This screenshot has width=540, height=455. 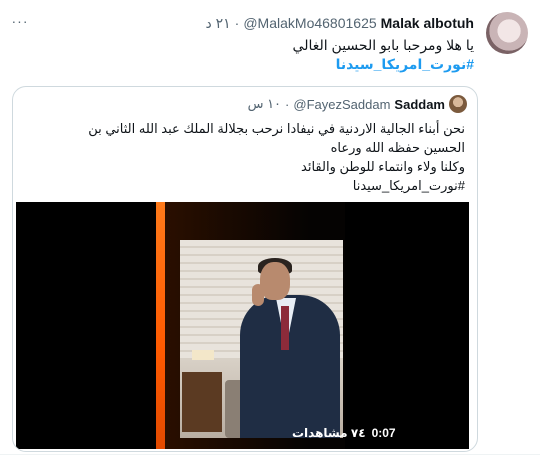 What do you see at coordinates (329, 433) in the screenshot?
I see `view-count: ٧٤ مشاهدات` at bounding box center [329, 433].